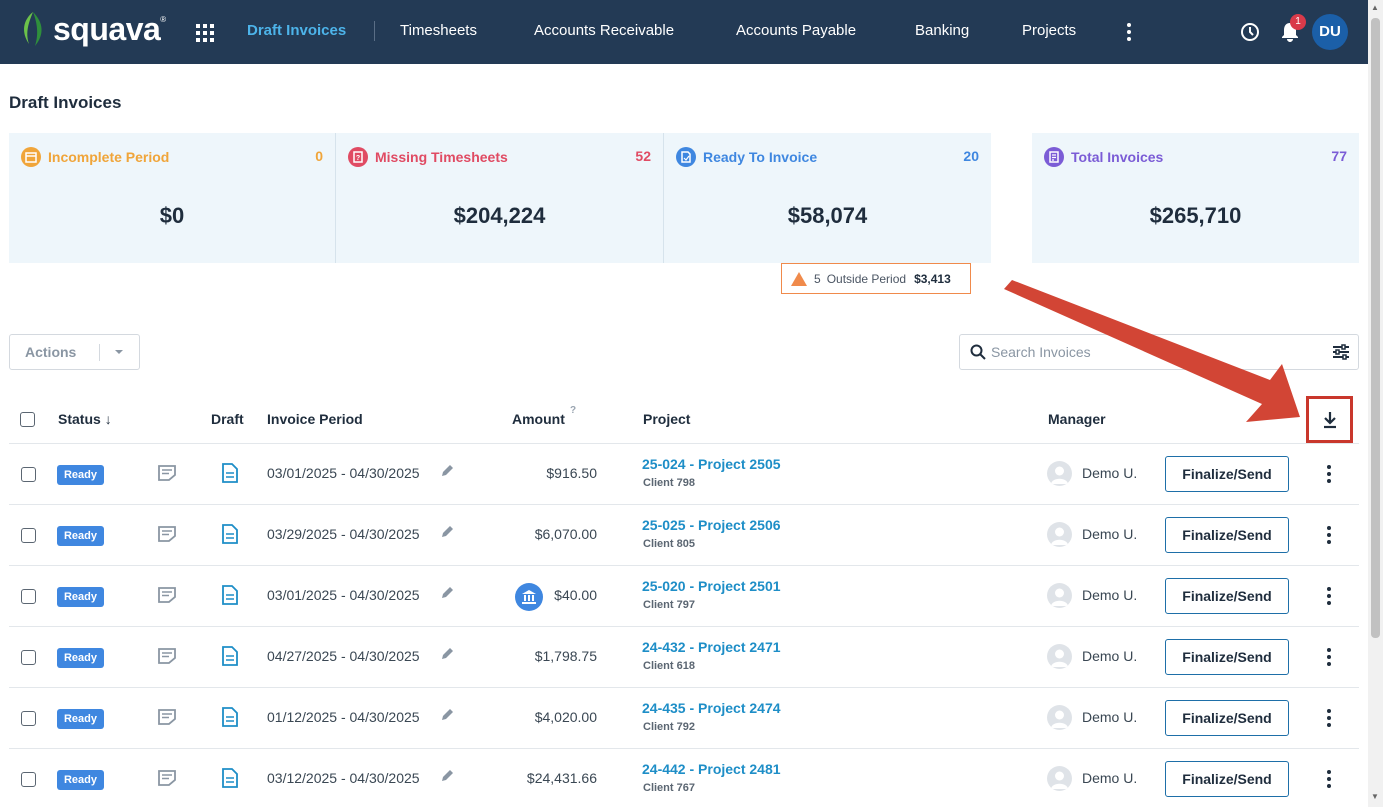 The width and height of the screenshot is (1383, 807). Describe the element at coordinates (1041, 352) in the screenshot. I see `search-input: Search Invoices` at that location.